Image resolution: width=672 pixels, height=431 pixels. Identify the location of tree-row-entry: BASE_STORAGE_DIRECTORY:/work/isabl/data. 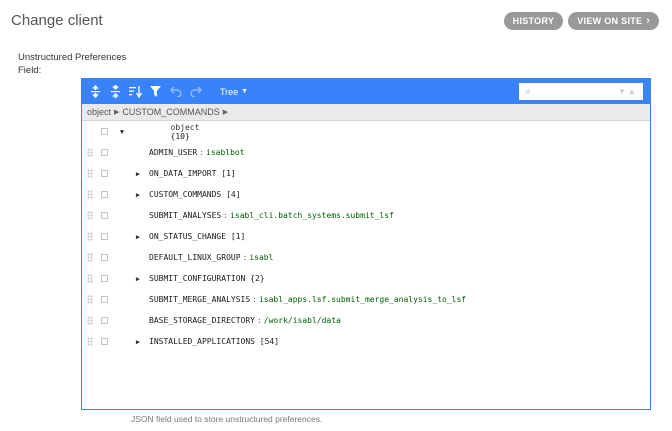
(245, 320).